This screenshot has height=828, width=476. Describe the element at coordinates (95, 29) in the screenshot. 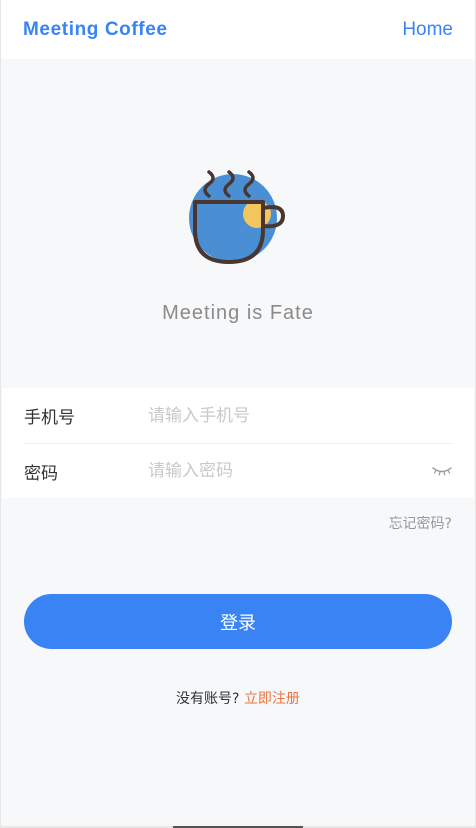

I see `brand-title: Meeting Coffee` at that location.